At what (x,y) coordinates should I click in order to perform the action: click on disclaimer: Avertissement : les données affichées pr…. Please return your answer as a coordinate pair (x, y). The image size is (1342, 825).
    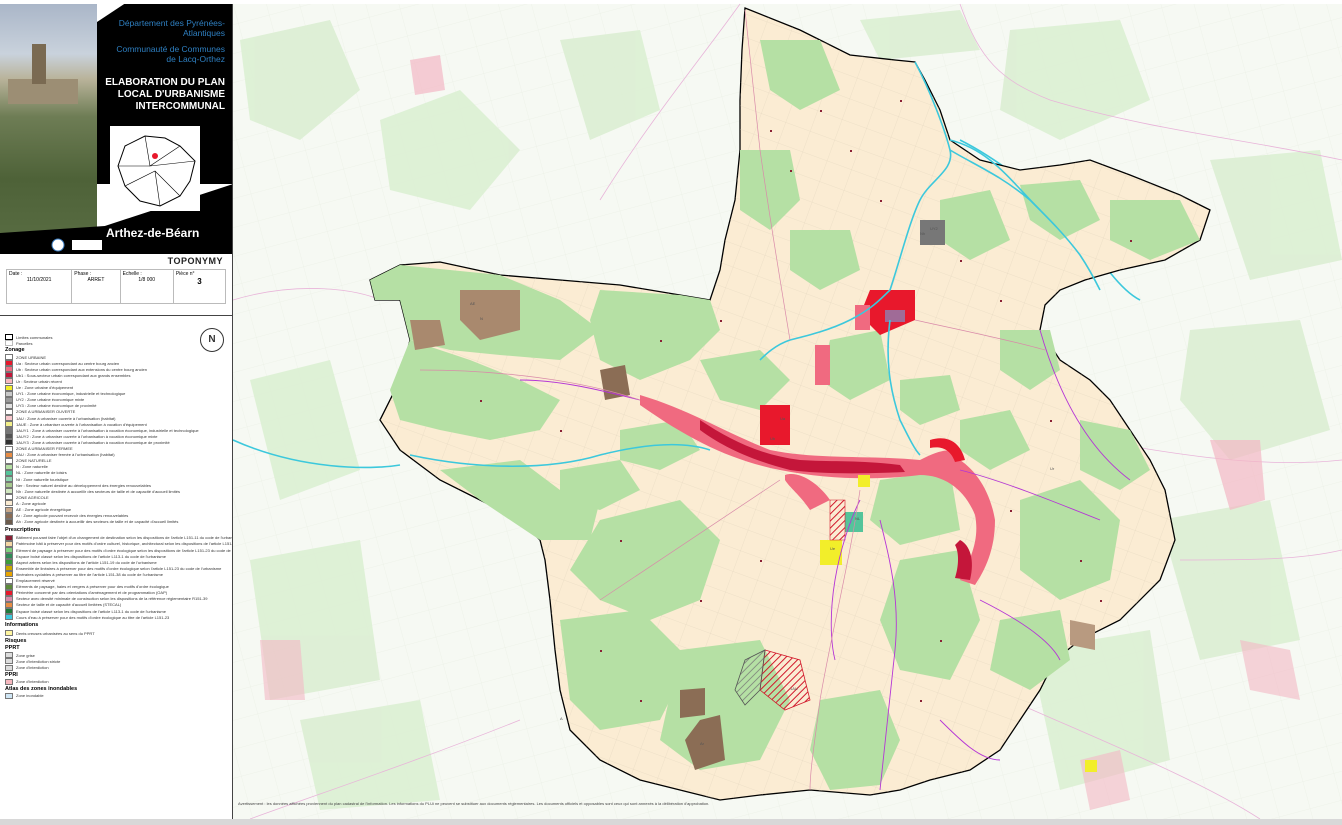
    Looking at the image, I should click on (474, 803).